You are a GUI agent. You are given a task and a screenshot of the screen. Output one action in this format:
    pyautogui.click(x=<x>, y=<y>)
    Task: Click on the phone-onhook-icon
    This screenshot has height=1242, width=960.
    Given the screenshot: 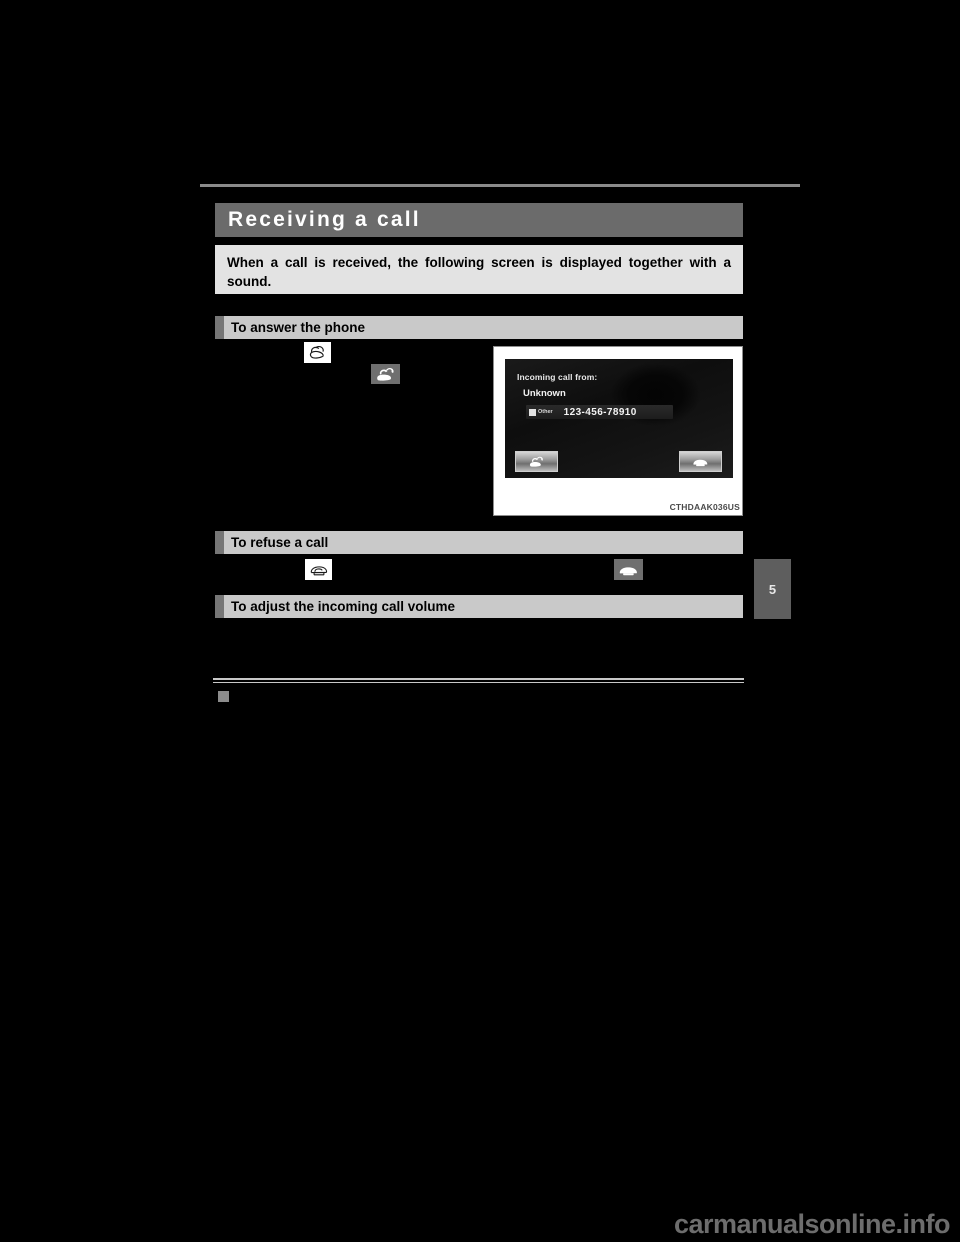 What is the action you would take?
    pyautogui.click(x=318, y=569)
    